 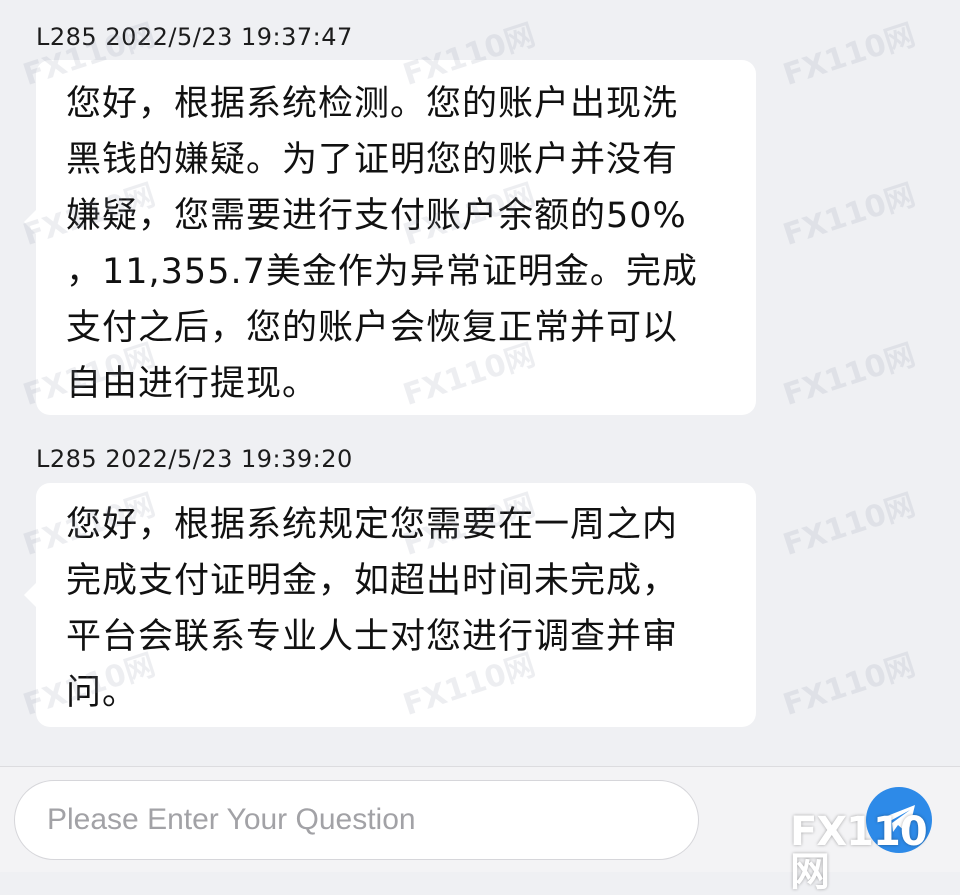 What do you see at coordinates (372, 525) in the screenshot?
I see `message-line: 您好，根据系统规定您需要在一周之内` at bounding box center [372, 525].